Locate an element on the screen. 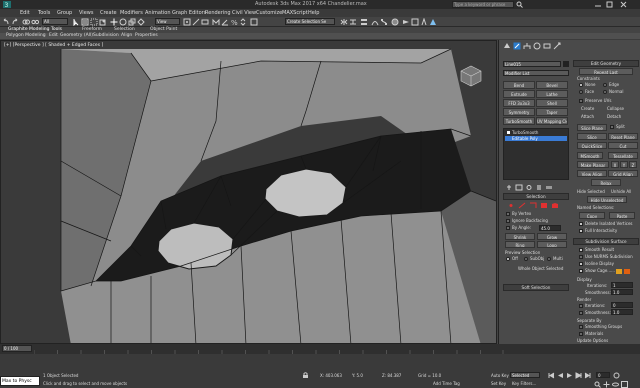 This screenshot has width=640, height=388. mirror-icon is located at coordinates (344, 22).